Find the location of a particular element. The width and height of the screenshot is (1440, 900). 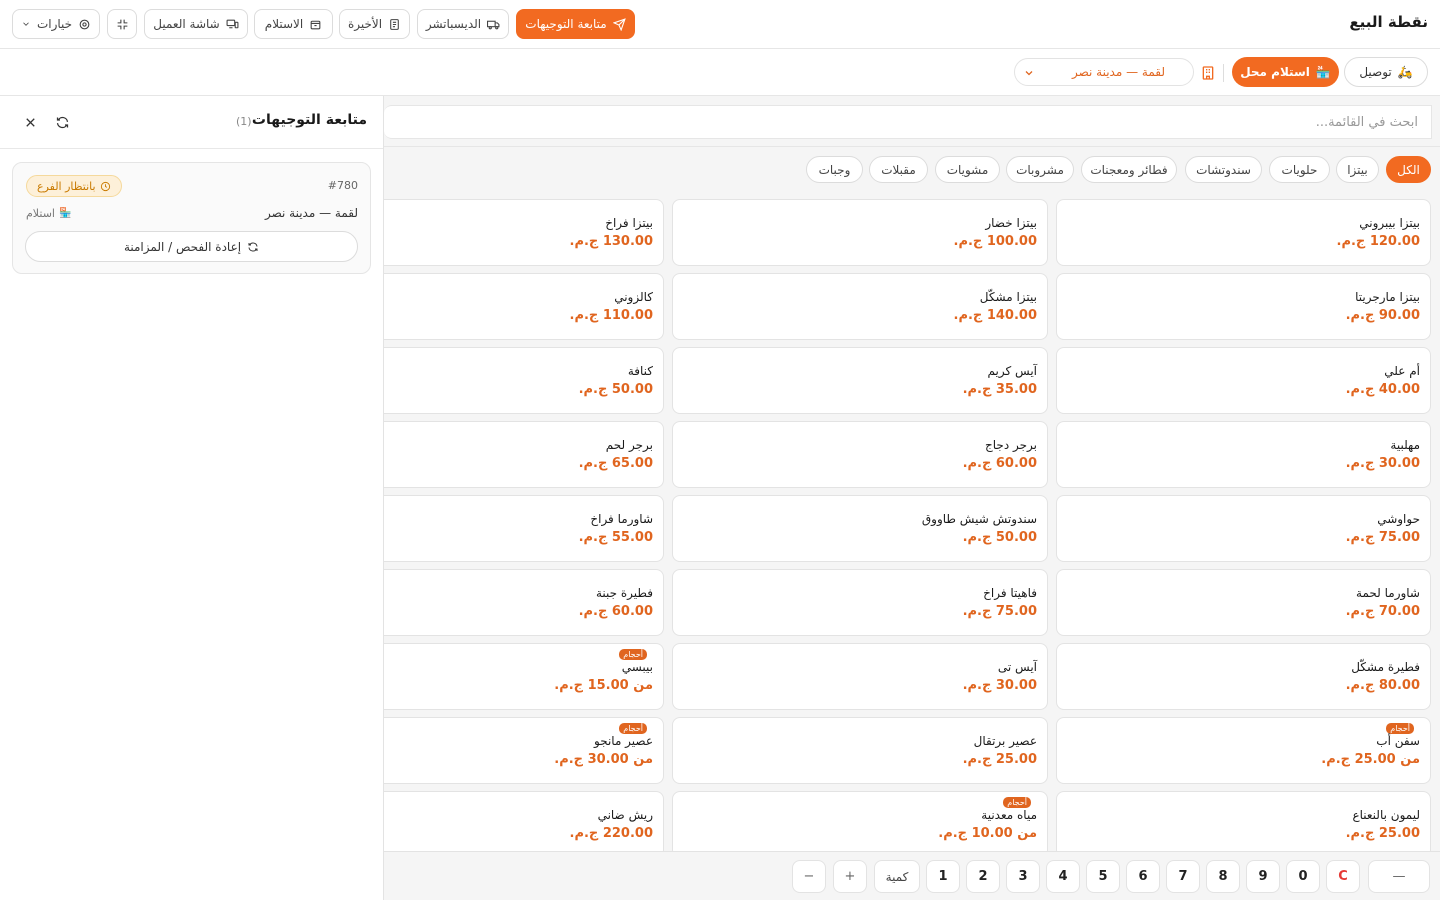

category-desserts: حلويات is located at coordinates (1299, 169).